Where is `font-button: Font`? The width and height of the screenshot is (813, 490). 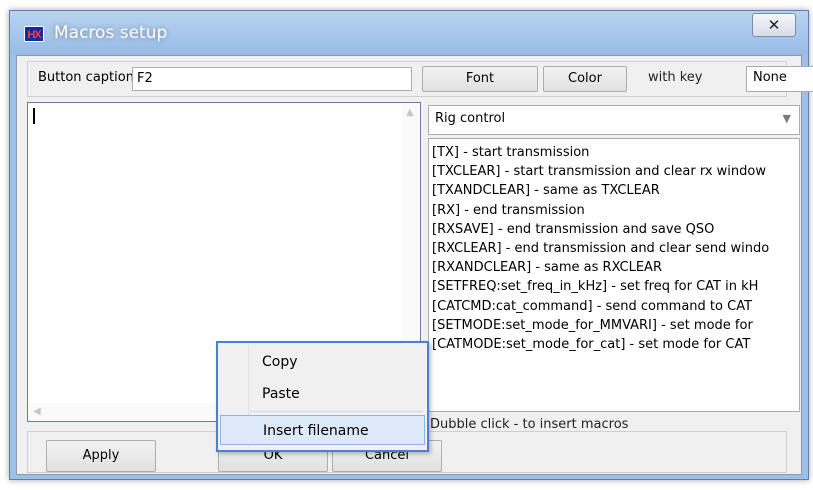
font-button: Font is located at coordinates (480, 79).